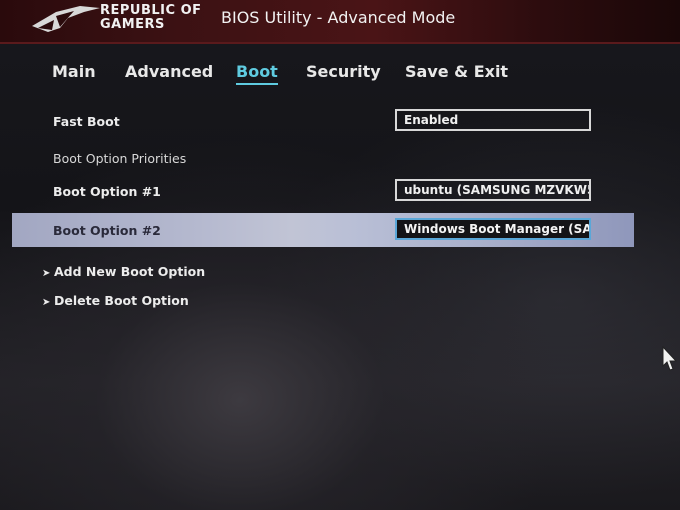 This screenshot has width=680, height=510. Describe the element at coordinates (121, 300) in the screenshot. I see `delete-boot-option-label: Delete Boot Option` at that location.